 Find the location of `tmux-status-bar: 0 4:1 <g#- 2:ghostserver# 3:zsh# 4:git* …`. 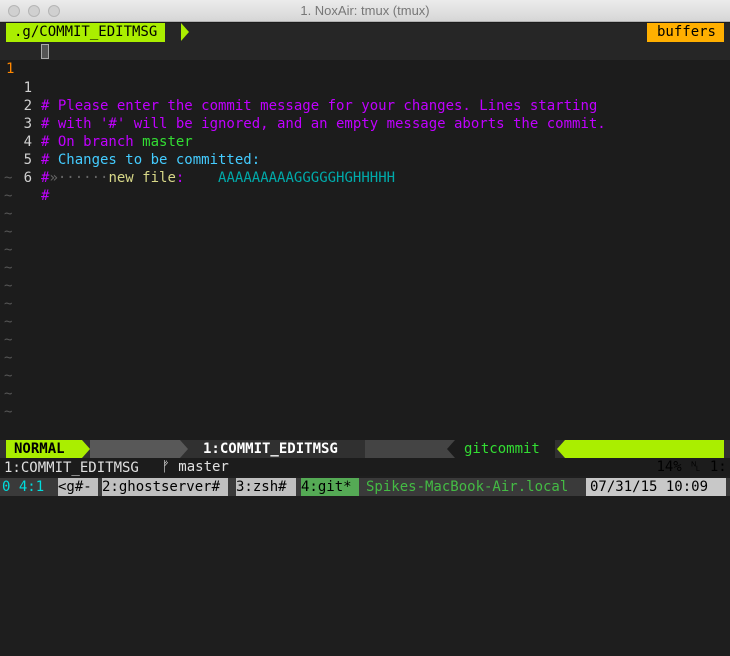

tmux-status-bar: 0 4:1 <g#- 2:ghostserver# 3:zsh# 4:git* … is located at coordinates (365, 487).